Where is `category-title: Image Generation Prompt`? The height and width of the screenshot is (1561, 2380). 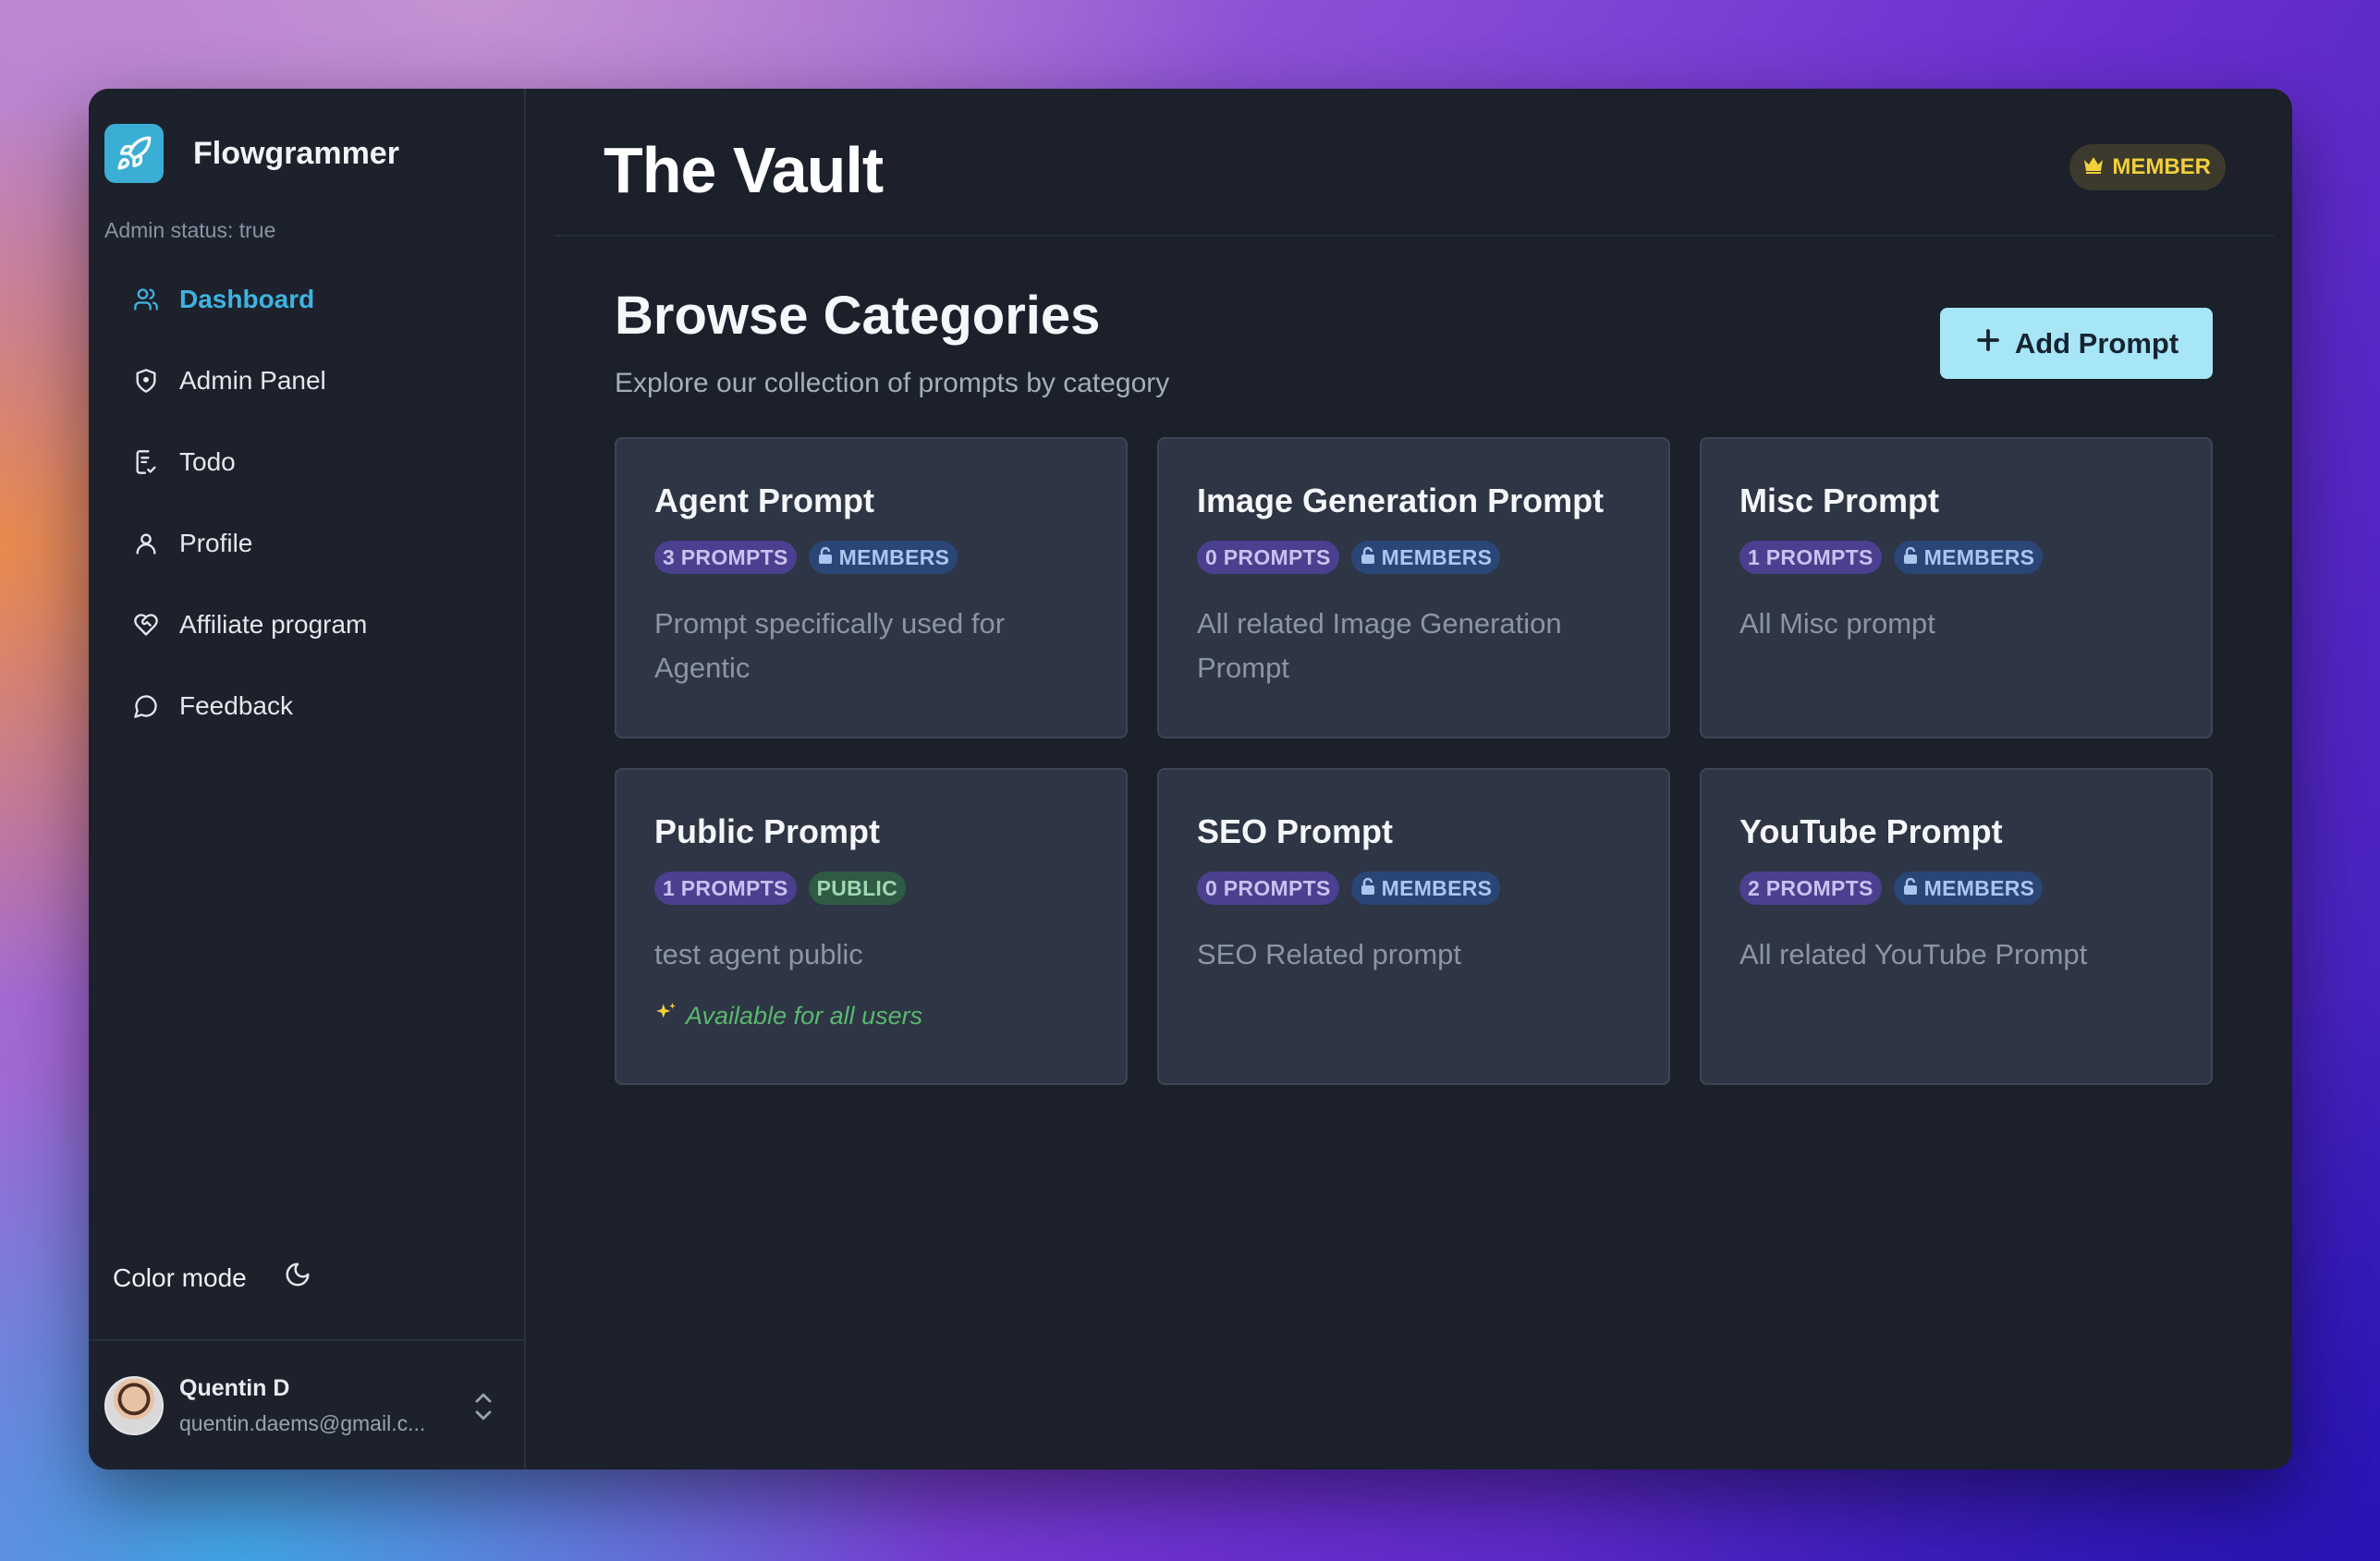 category-title: Image Generation Prompt is located at coordinates (1401, 501).